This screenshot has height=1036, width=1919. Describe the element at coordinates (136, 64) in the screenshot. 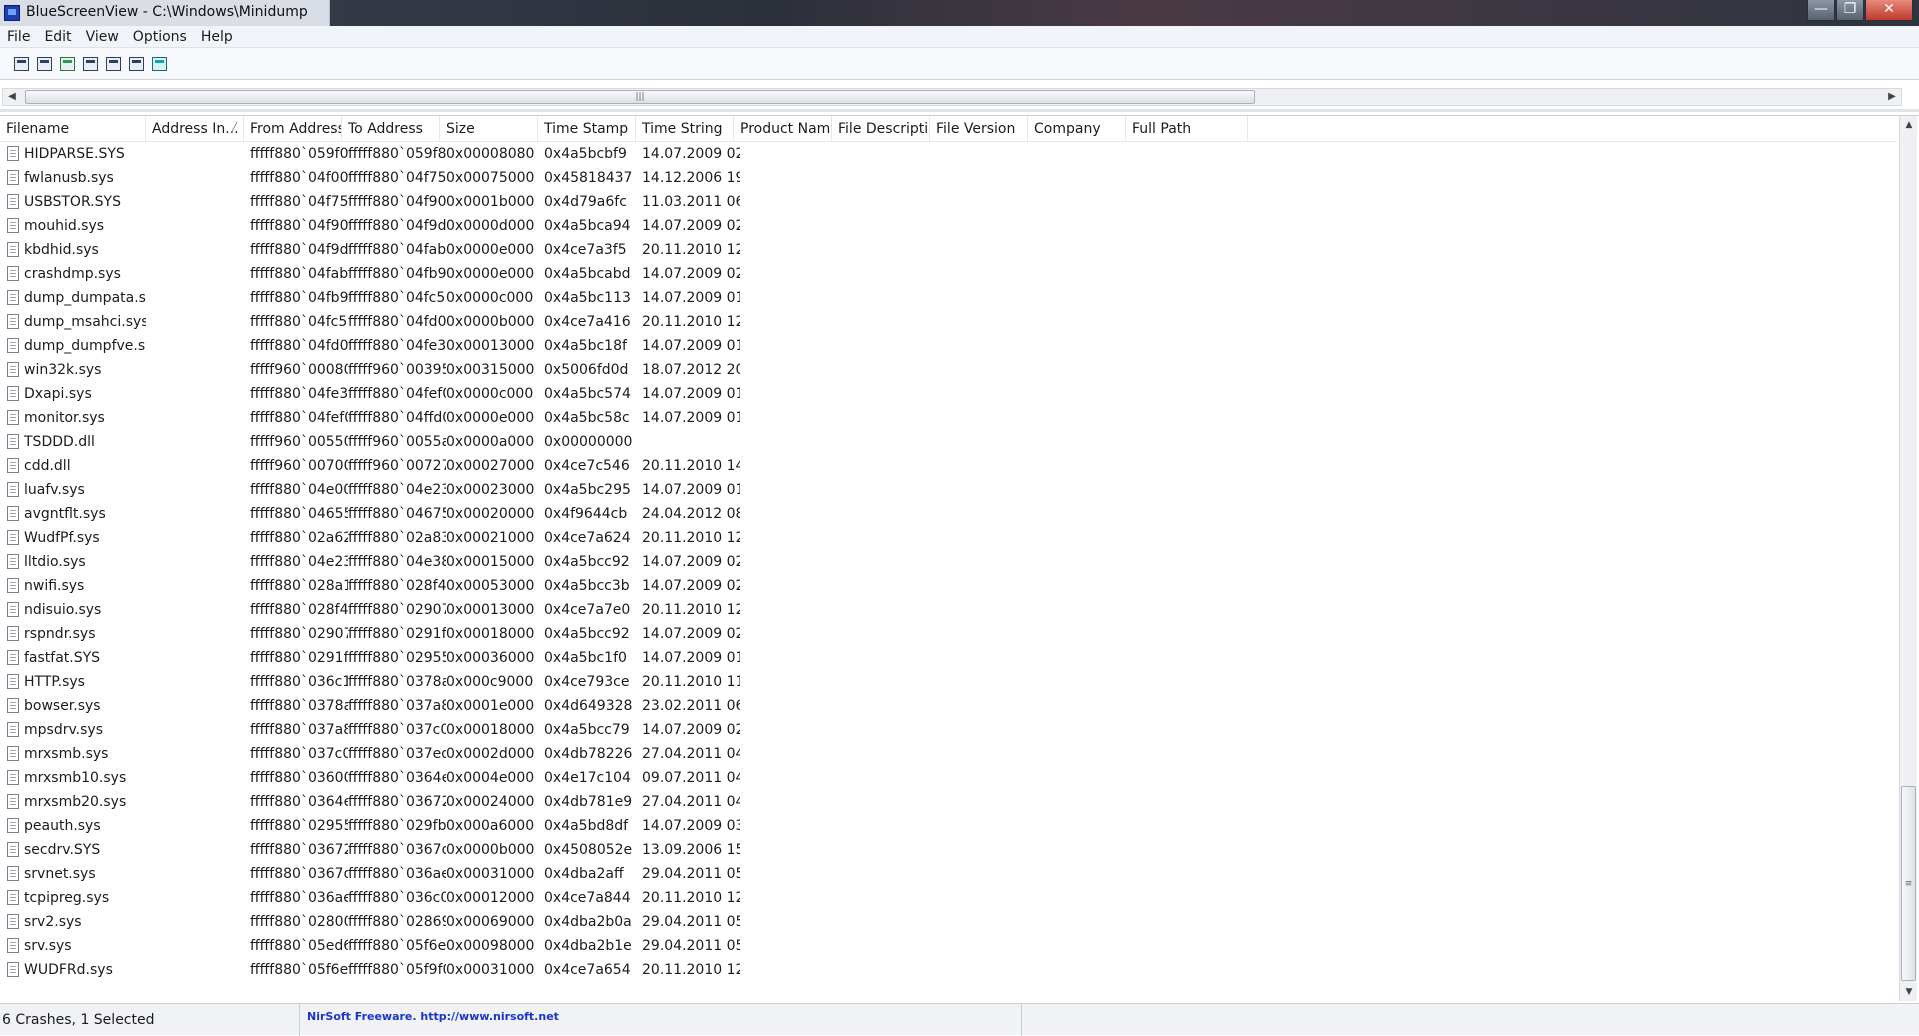

I see `find-icon` at that location.